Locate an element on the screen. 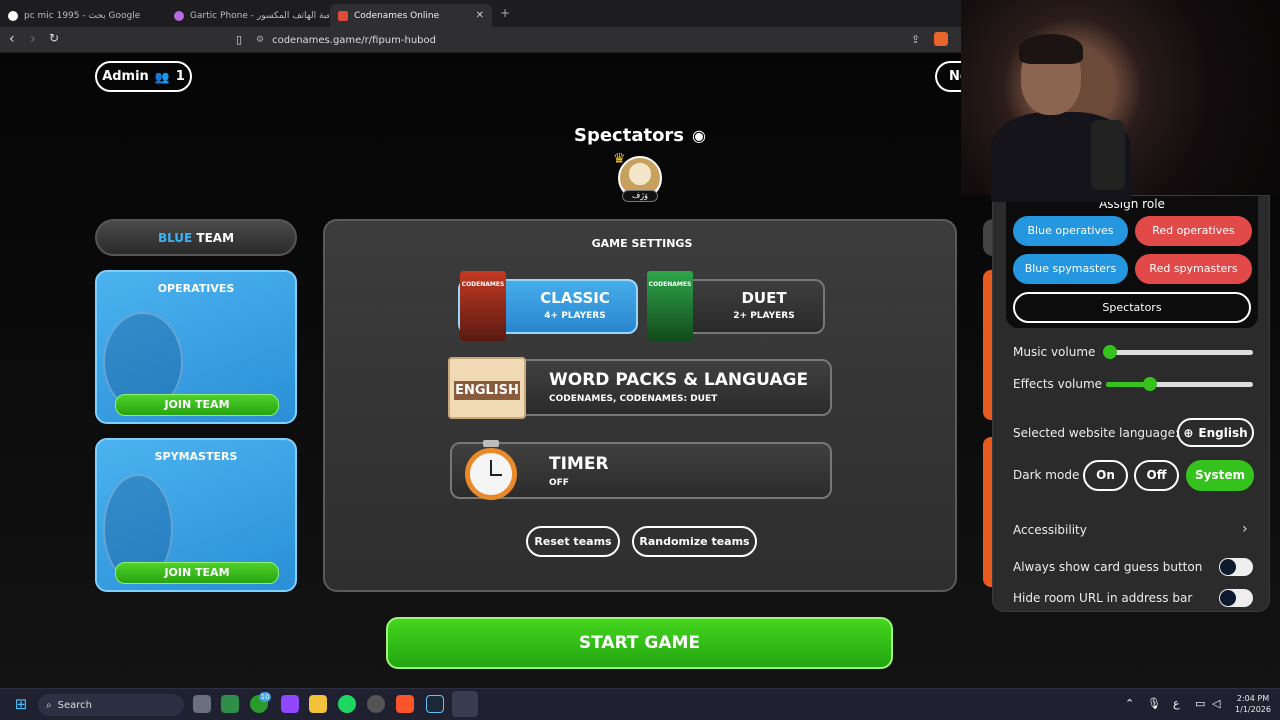 This screenshot has width=1280, height=720. xbox-badge: 10 is located at coordinates (265, 697).